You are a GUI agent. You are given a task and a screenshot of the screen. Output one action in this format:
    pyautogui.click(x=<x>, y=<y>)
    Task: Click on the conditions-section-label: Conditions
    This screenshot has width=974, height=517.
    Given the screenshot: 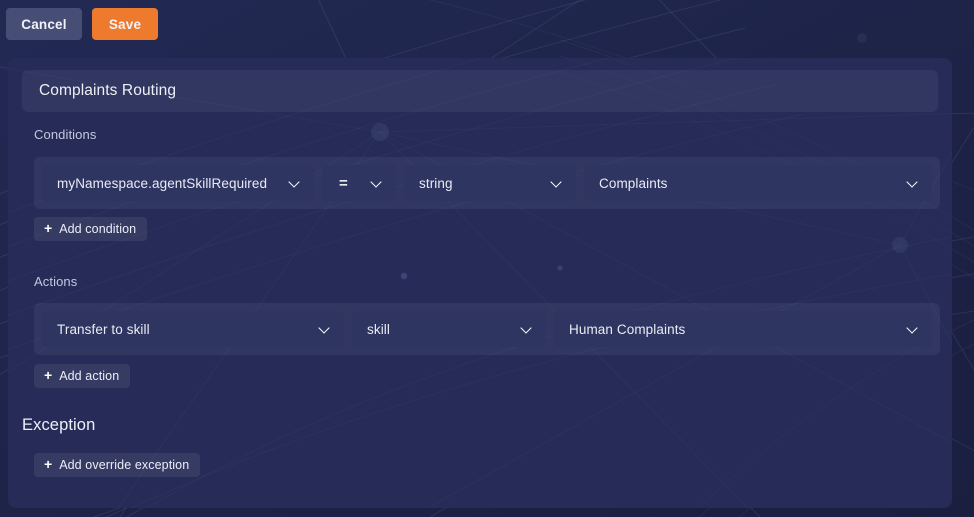 What is the action you would take?
    pyautogui.click(x=65, y=134)
    